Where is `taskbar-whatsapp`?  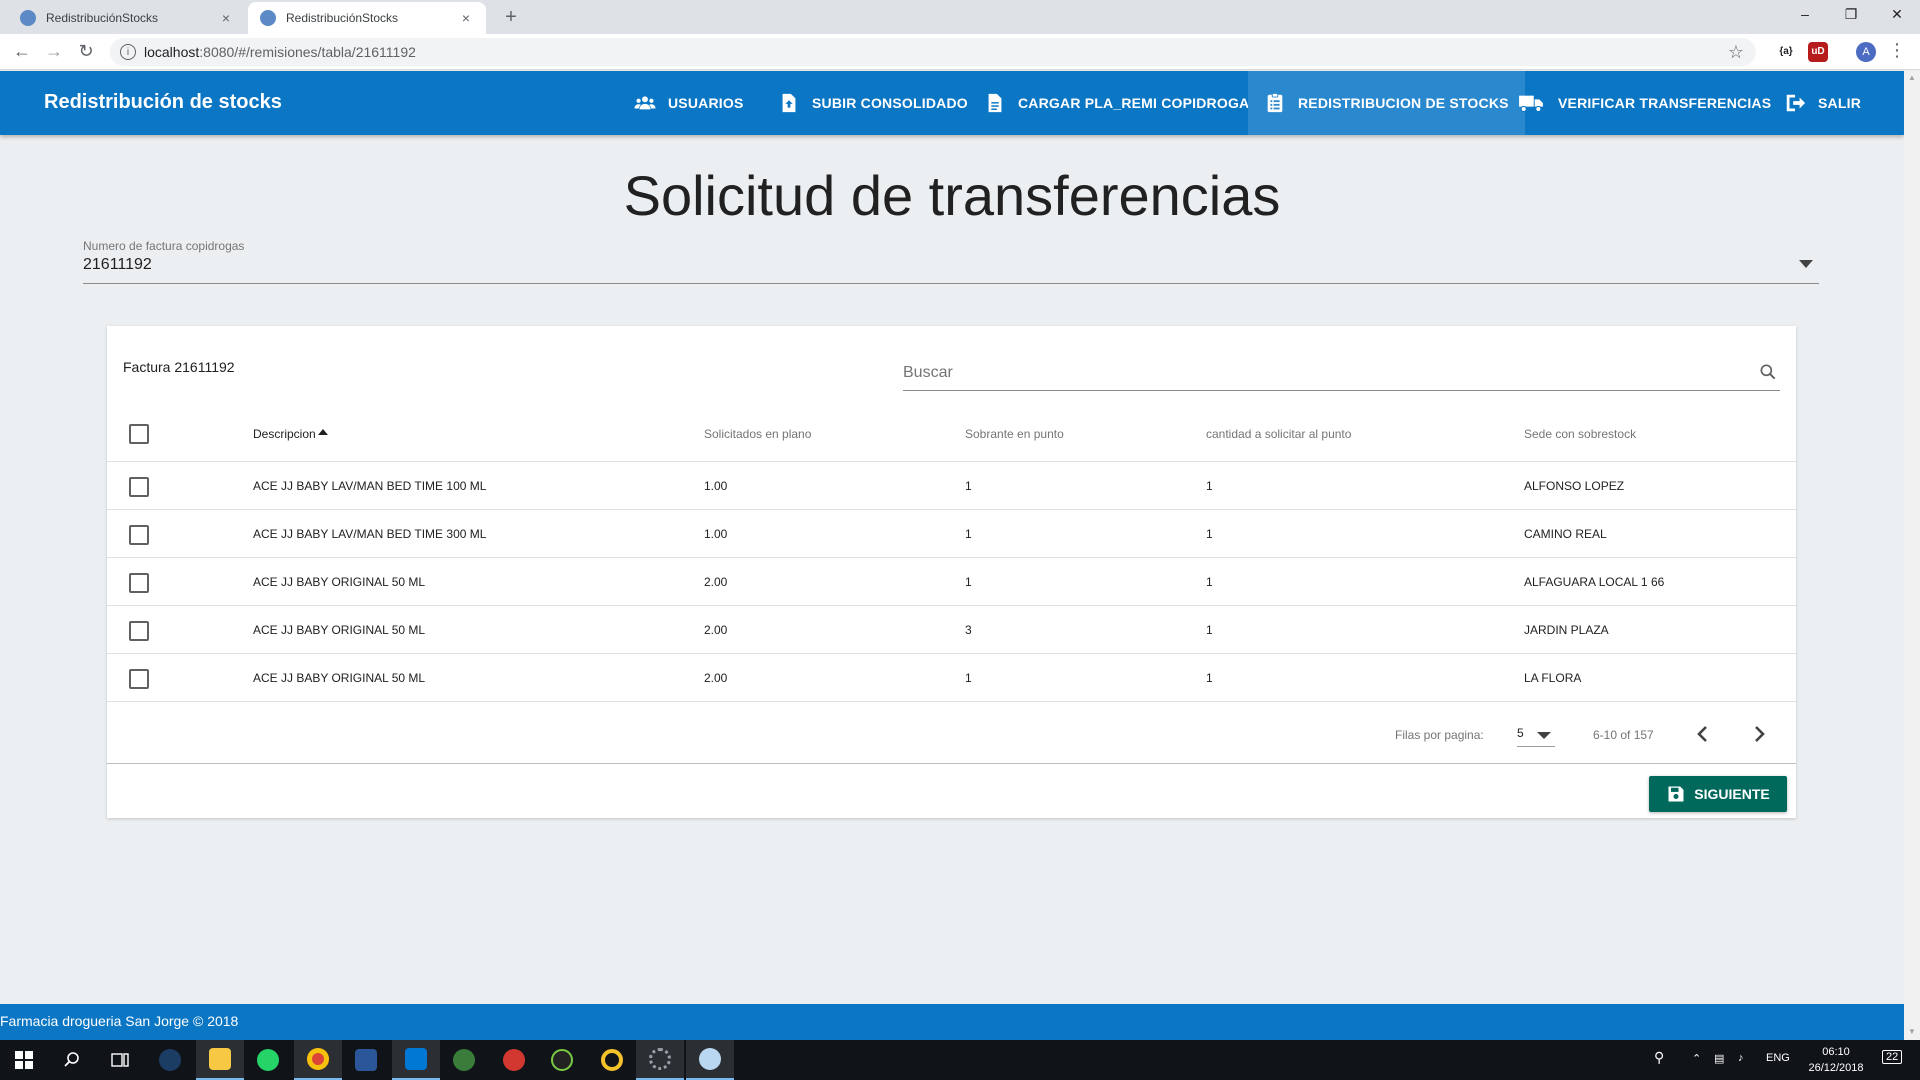
taskbar-whatsapp is located at coordinates (268, 1060).